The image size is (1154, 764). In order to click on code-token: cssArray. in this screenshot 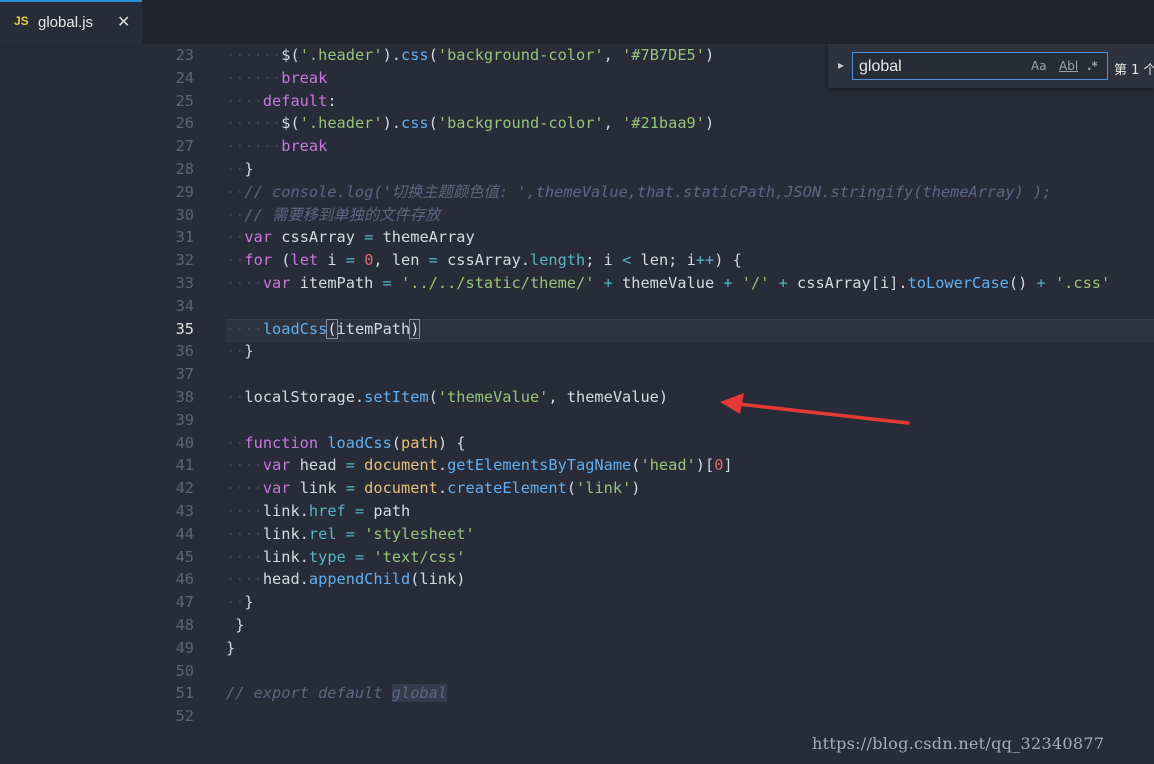, I will do `click(483, 260)`.